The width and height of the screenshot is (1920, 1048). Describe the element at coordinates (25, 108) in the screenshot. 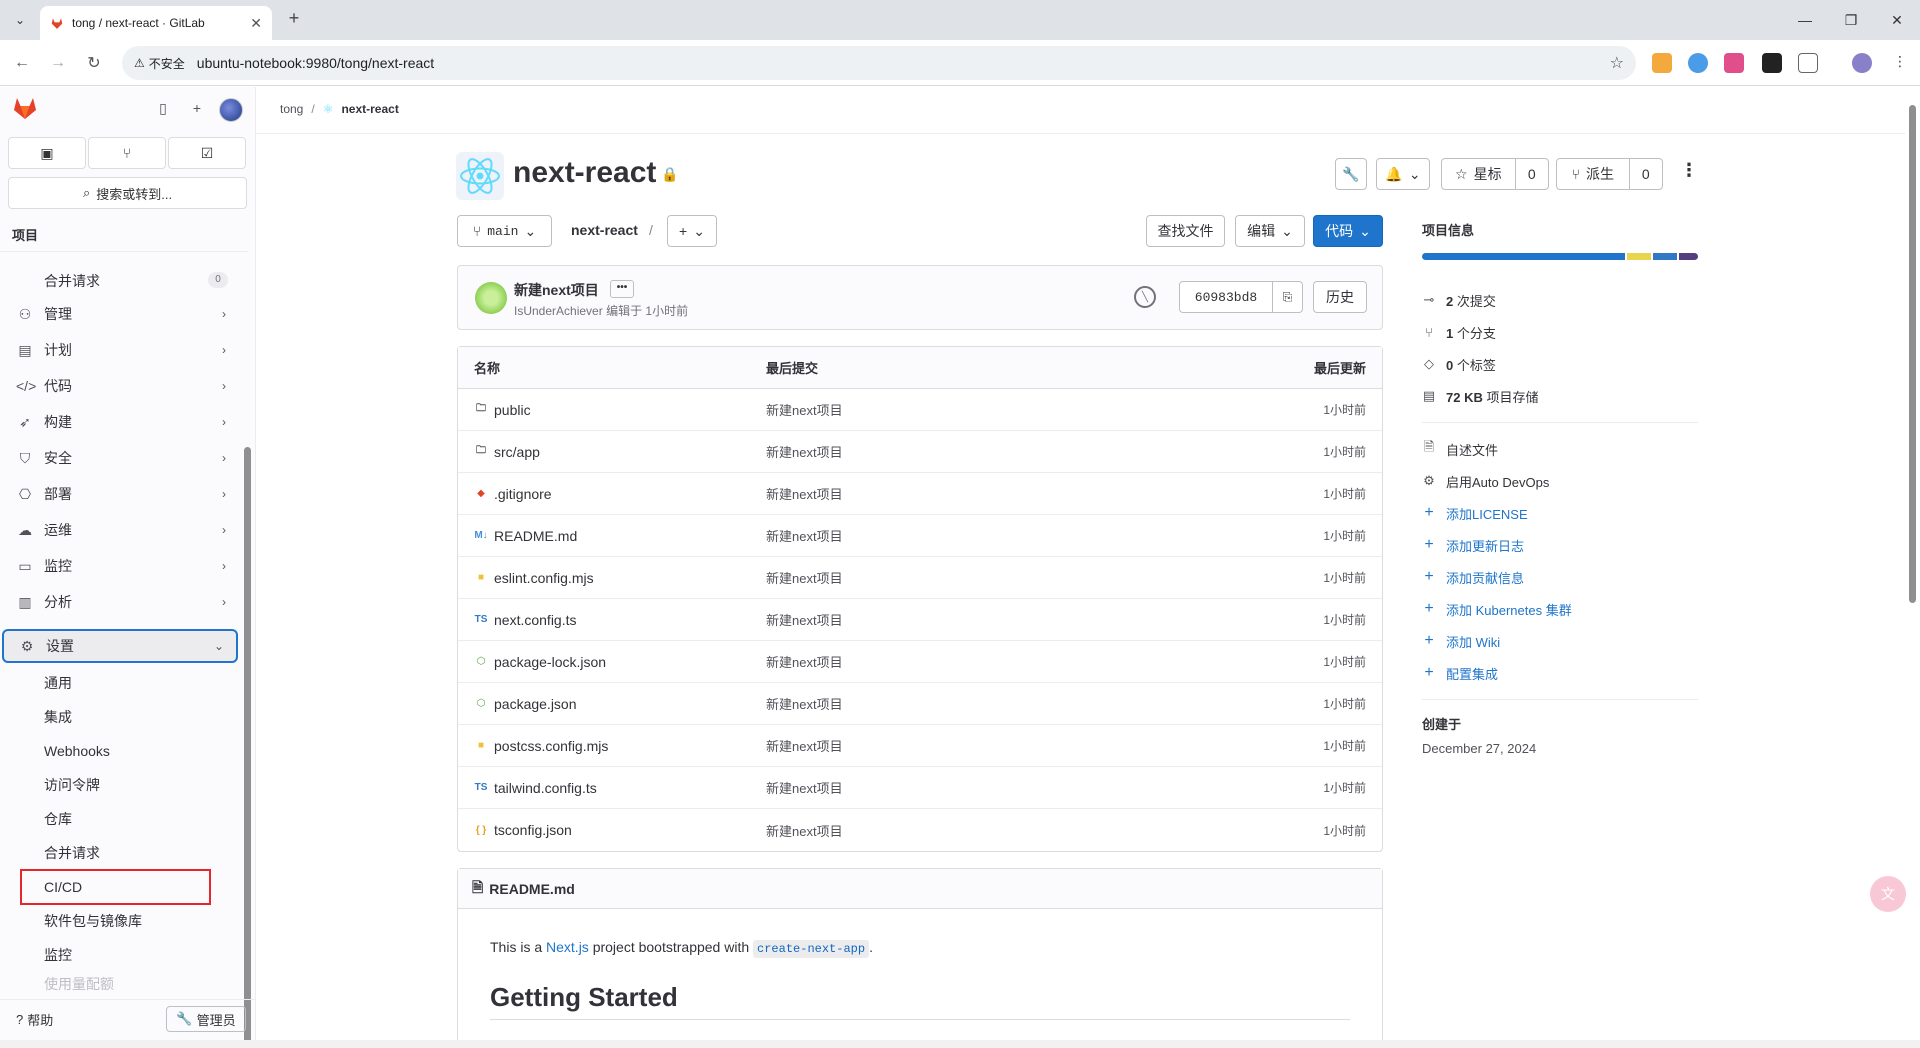

I see `gitlab-logo-icon` at that location.